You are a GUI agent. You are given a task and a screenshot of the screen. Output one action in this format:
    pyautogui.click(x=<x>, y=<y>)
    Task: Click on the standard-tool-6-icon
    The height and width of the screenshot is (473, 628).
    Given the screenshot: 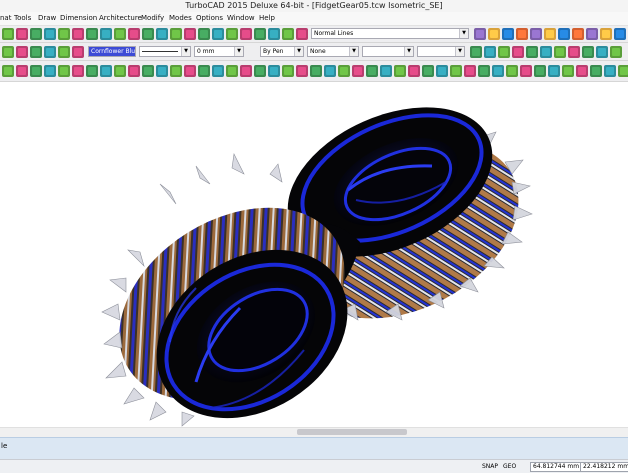 What is the action you would take?
    pyautogui.click(x=92, y=34)
    